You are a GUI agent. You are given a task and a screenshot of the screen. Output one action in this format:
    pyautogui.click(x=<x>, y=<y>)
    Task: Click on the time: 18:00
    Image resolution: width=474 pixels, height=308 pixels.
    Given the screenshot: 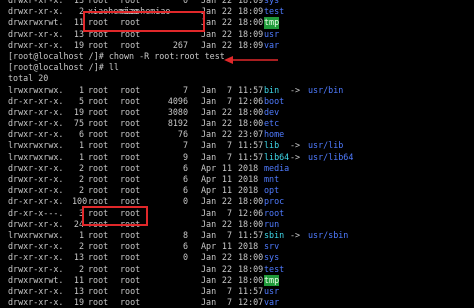 What is the action you would take?
    pyautogui.click(x=251, y=201)
    